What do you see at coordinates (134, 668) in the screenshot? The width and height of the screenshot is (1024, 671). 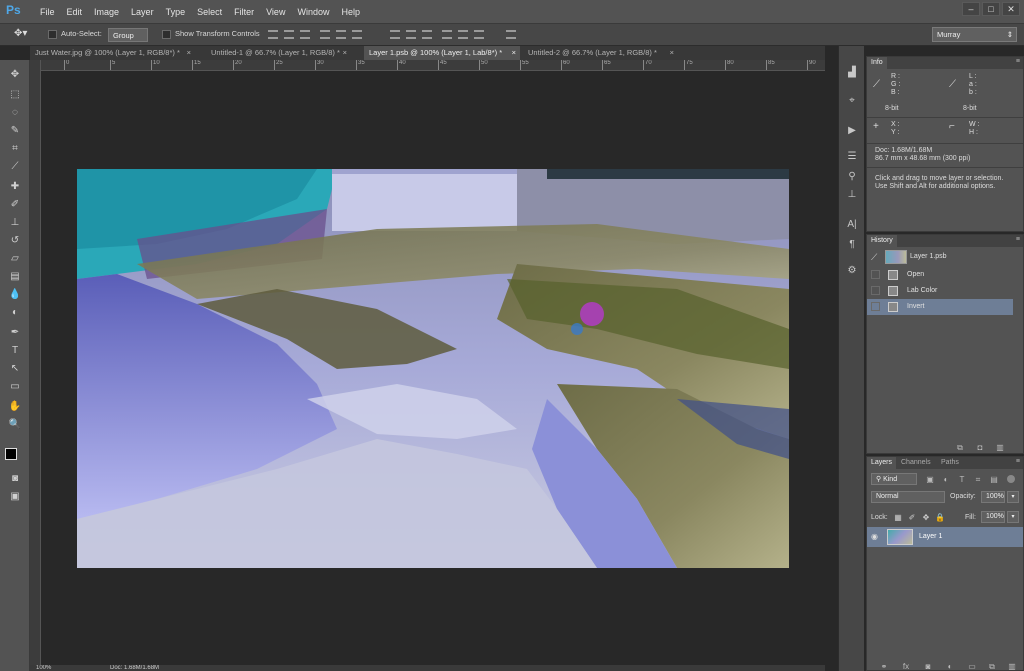 I see `status-doc-size: Doc: 1.68M/1.68M` at bounding box center [134, 668].